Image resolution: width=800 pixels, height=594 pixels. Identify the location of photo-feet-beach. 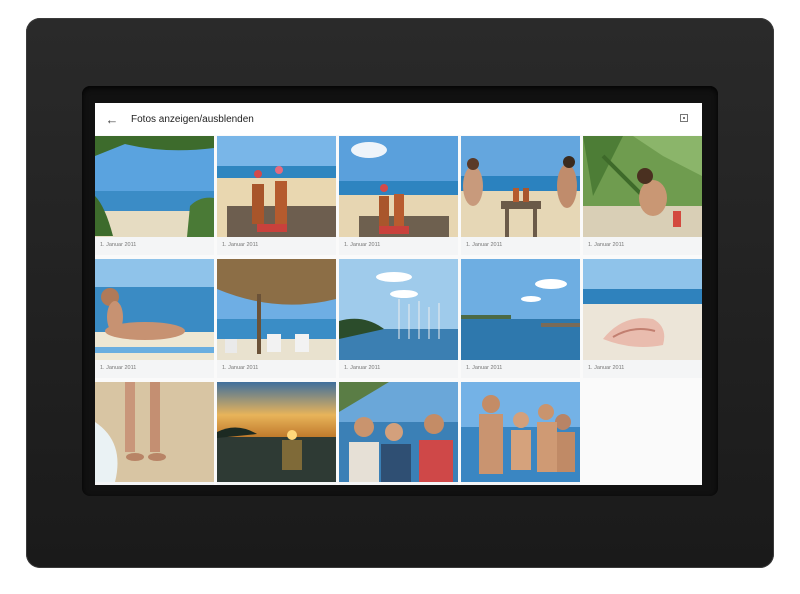
(154, 432).